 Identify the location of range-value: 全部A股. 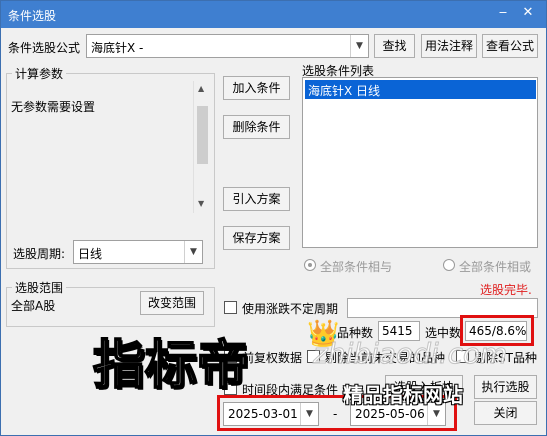
(33, 306).